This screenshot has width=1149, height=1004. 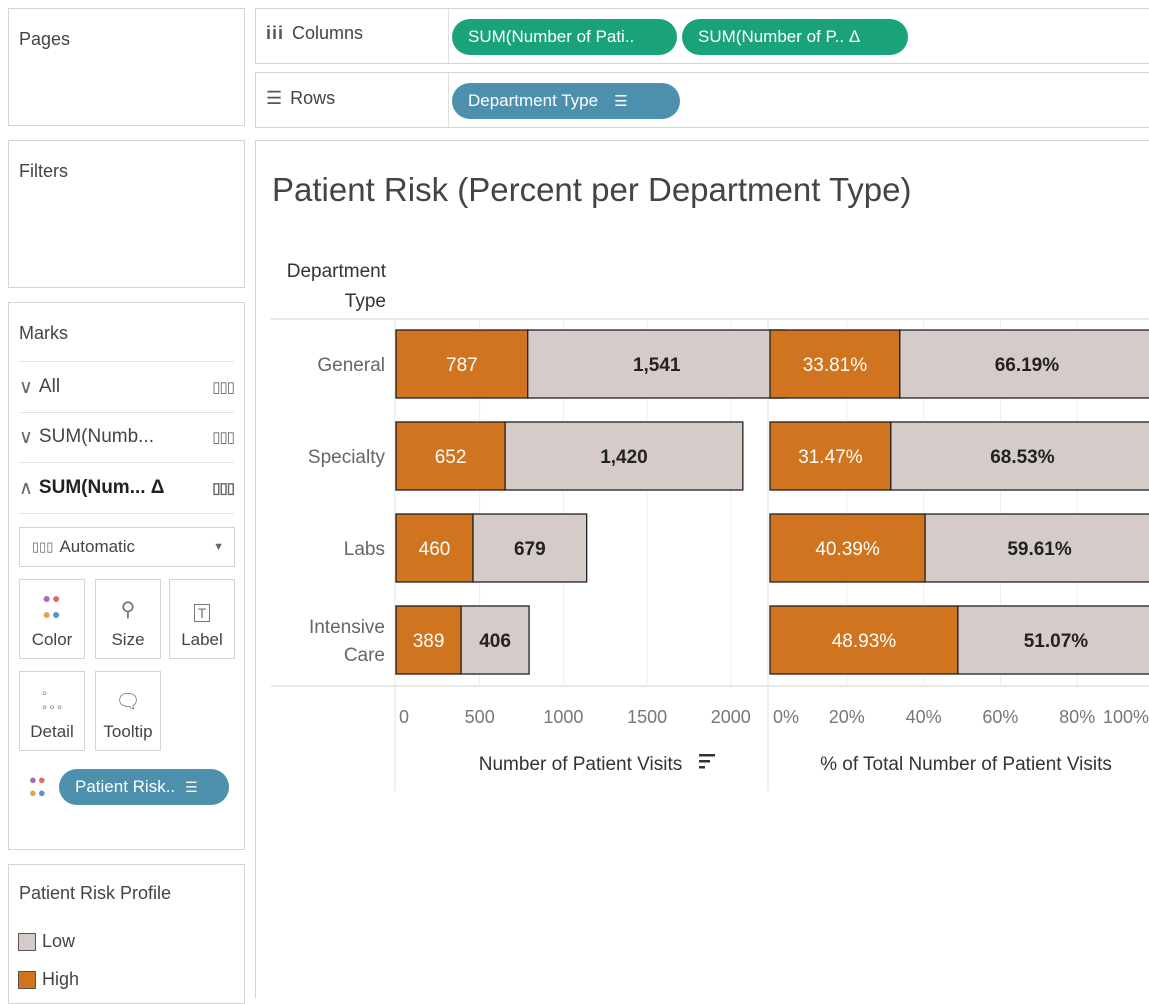 What do you see at coordinates (126, 67) in the screenshot?
I see `pages-panel: Pages` at bounding box center [126, 67].